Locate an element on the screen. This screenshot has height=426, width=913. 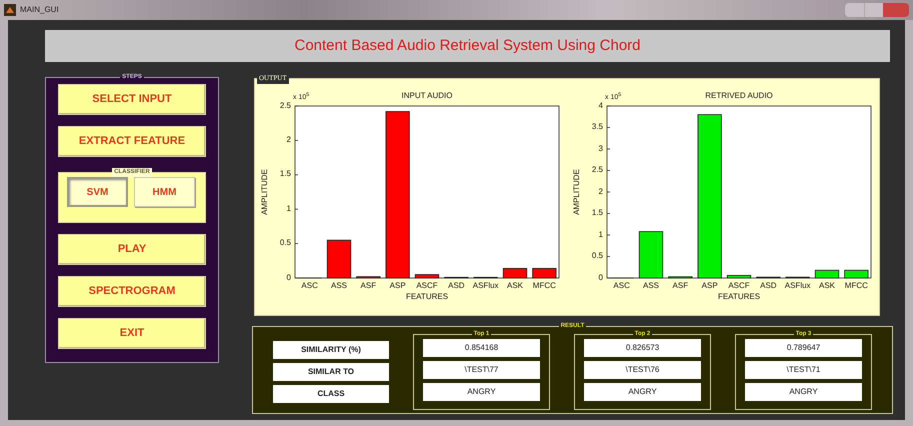
y-tick-label: 4 is located at coordinates (600, 106).